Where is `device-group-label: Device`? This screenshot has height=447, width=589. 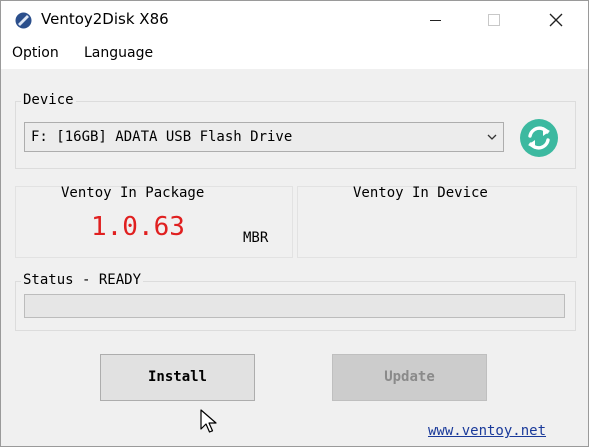 device-group-label: Device is located at coordinates (48, 100).